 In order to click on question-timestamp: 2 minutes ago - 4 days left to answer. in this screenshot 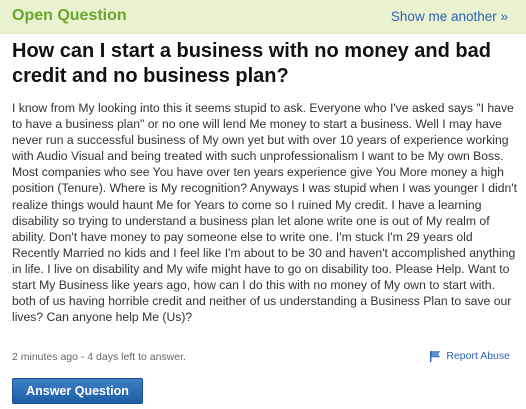, I will do `click(99, 357)`.